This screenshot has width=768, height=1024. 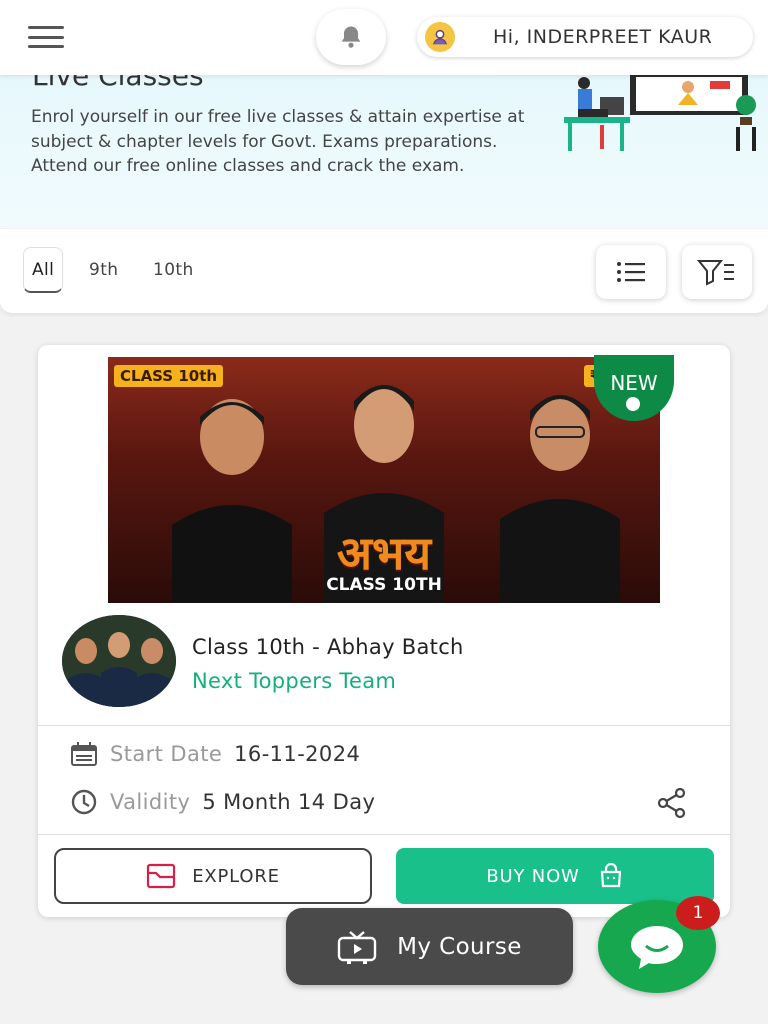 What do you see at coordinates (150, 802) in the screenshot?
I see `validity-label: Validity` at bounding box center [150, 802].